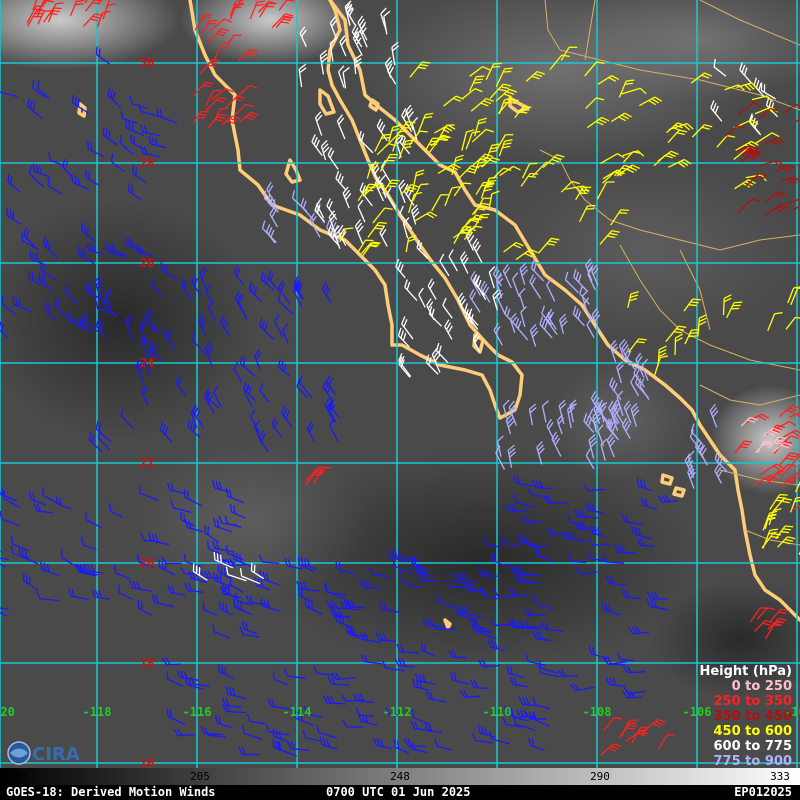 This screenshot has height=800, width=800. What do you see at coordinates (753, 746) in the screenshot?
I see `legend-item: 600 to 775` at bounding box center [753, 746].